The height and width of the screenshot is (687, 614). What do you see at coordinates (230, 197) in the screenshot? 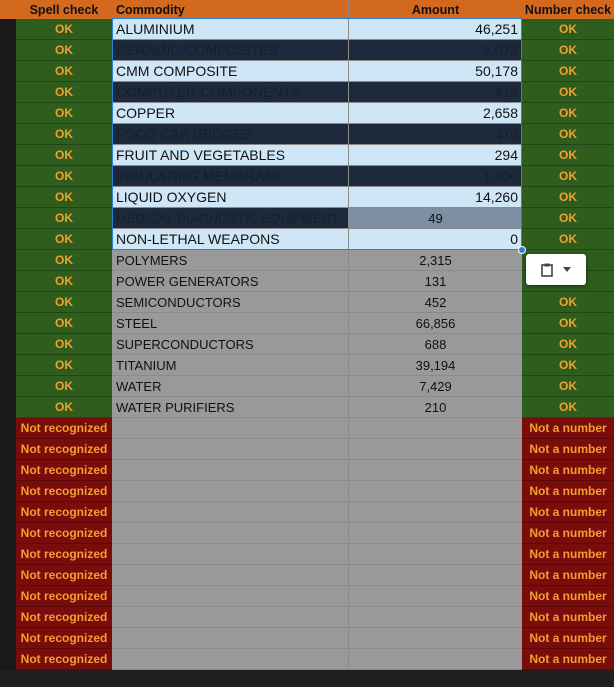
I see `commodity-cell: LIQUID OXYGEN` at bounding box center [230, 197].